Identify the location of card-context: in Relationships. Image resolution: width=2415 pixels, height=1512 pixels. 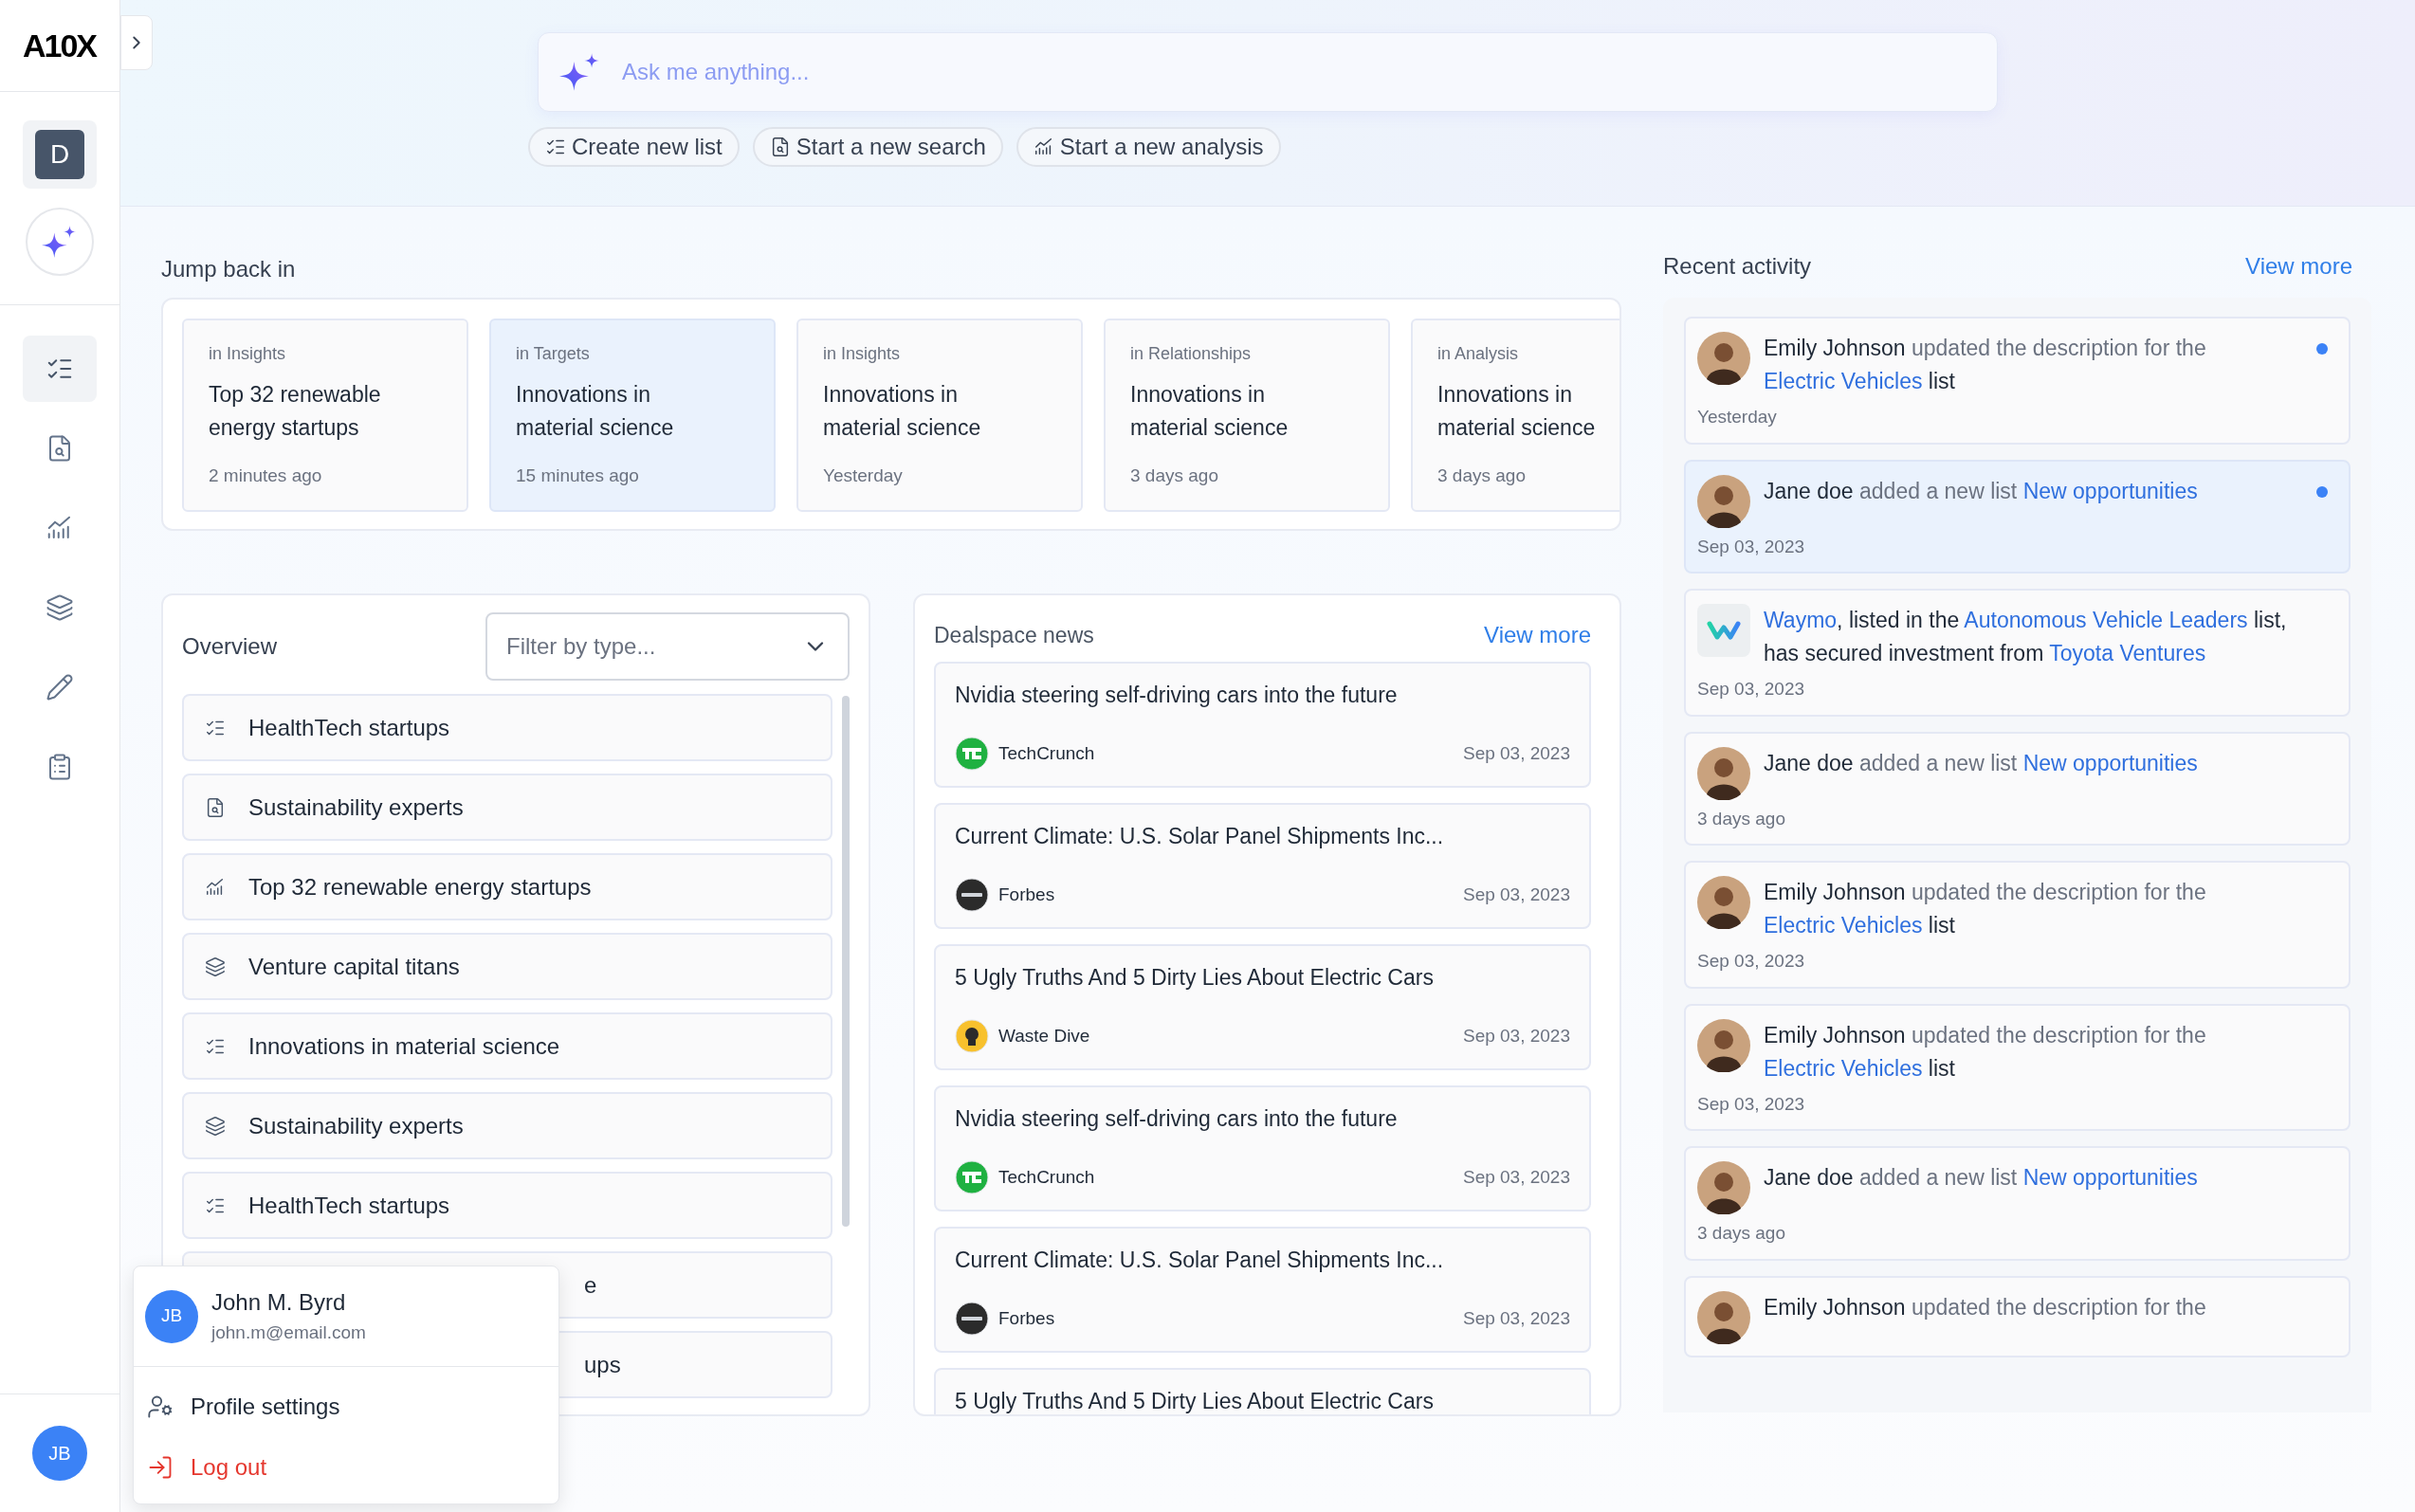
(1191, 354).